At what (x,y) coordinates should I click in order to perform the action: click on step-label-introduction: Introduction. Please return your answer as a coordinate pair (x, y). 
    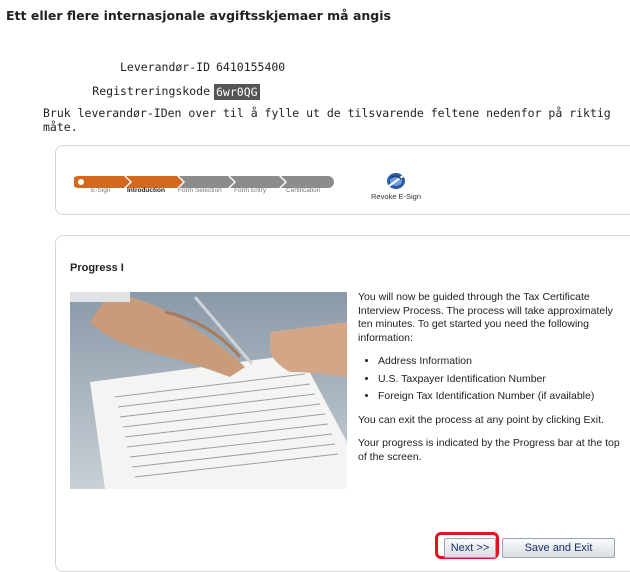
    Looking at the image, I should click on (146, 190).